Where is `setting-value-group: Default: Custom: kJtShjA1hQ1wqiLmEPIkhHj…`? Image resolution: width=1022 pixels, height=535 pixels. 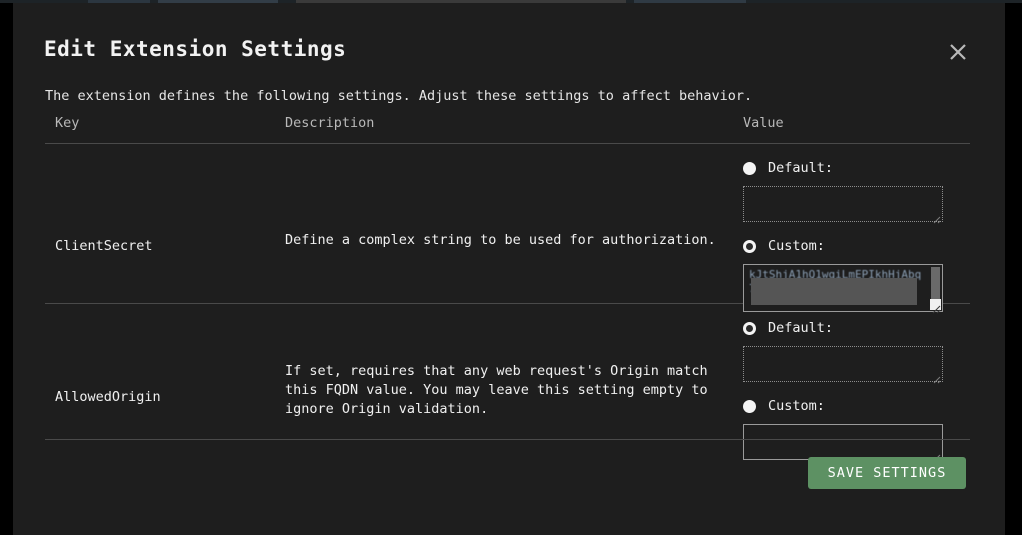 setting-value-group: Default: Custom: kJtShjA1hQ1wqiLmEPIkhHj… is located at coordinates (857, 229).